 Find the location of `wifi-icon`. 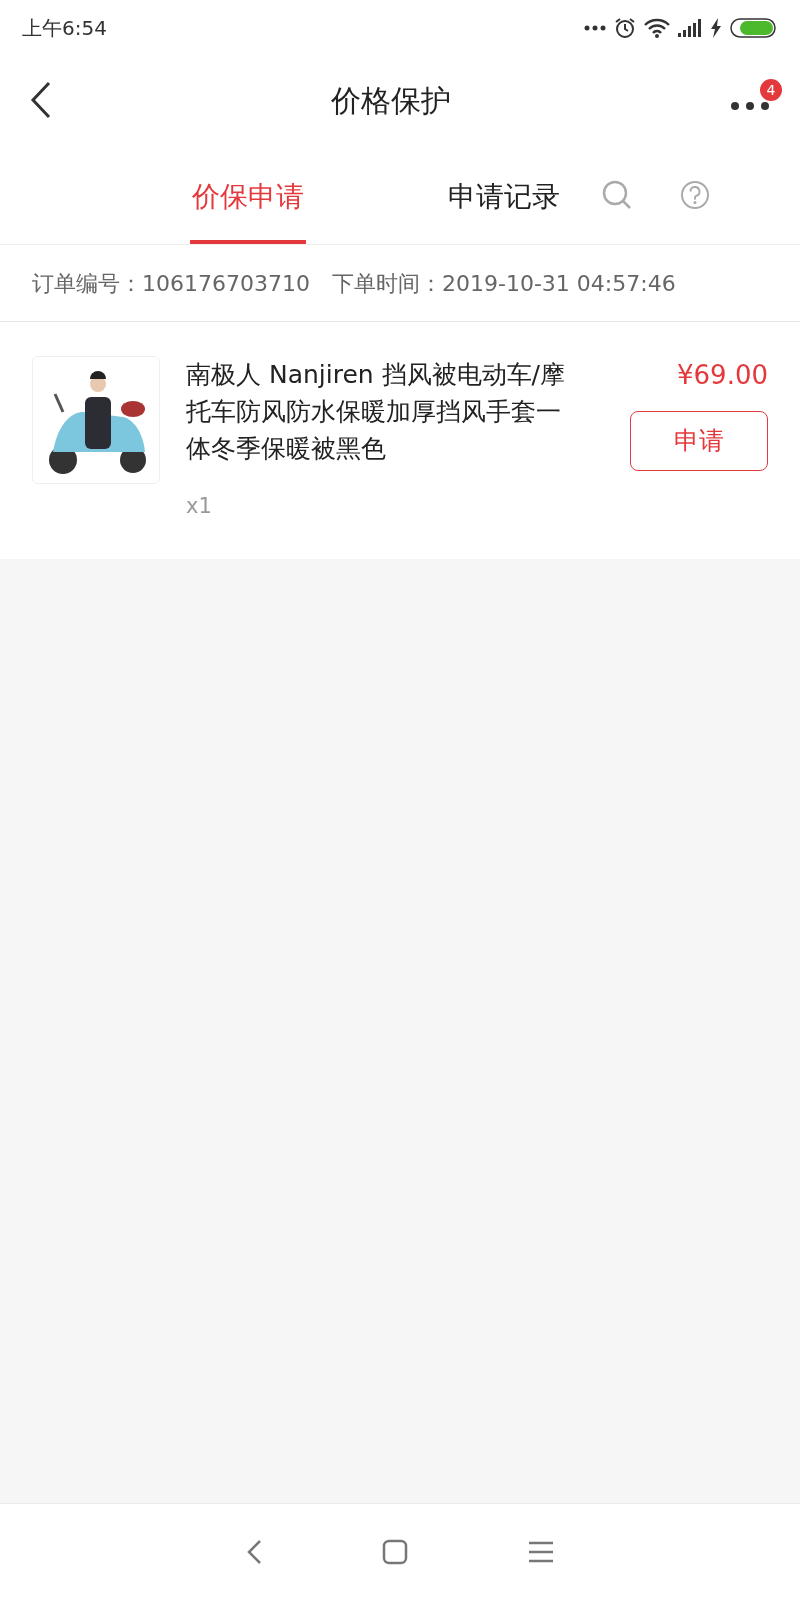

wifi-icon is located at coordinates (657, 27).